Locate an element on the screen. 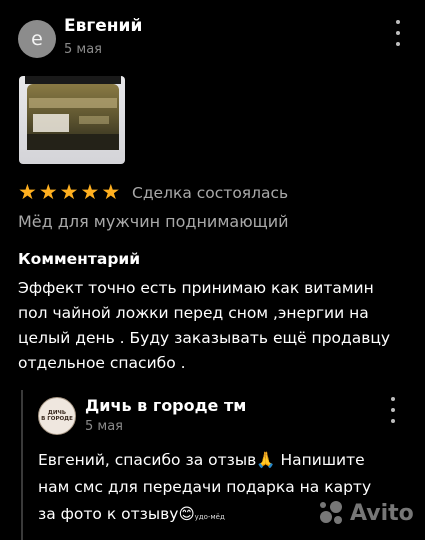 Image resolution: width=425 pixels, height=540 pixels. review-date: 5 мая is located at coordinates (83, 49).